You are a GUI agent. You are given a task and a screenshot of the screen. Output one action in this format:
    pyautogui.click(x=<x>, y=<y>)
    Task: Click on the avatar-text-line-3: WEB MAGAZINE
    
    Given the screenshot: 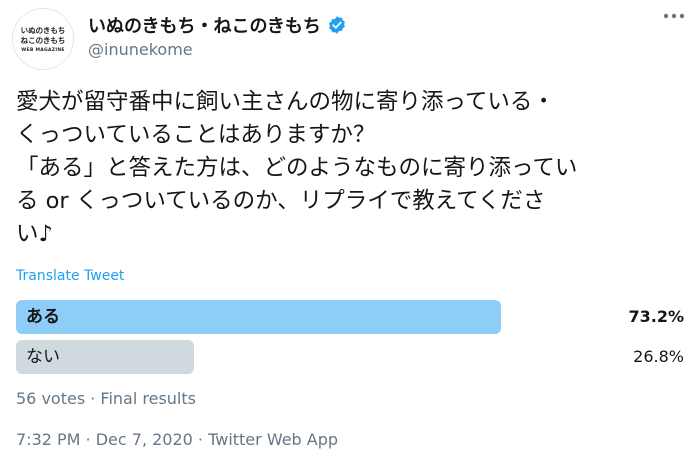 What is the action you would take?
    pyautogui.click(x=43, y=50)
    